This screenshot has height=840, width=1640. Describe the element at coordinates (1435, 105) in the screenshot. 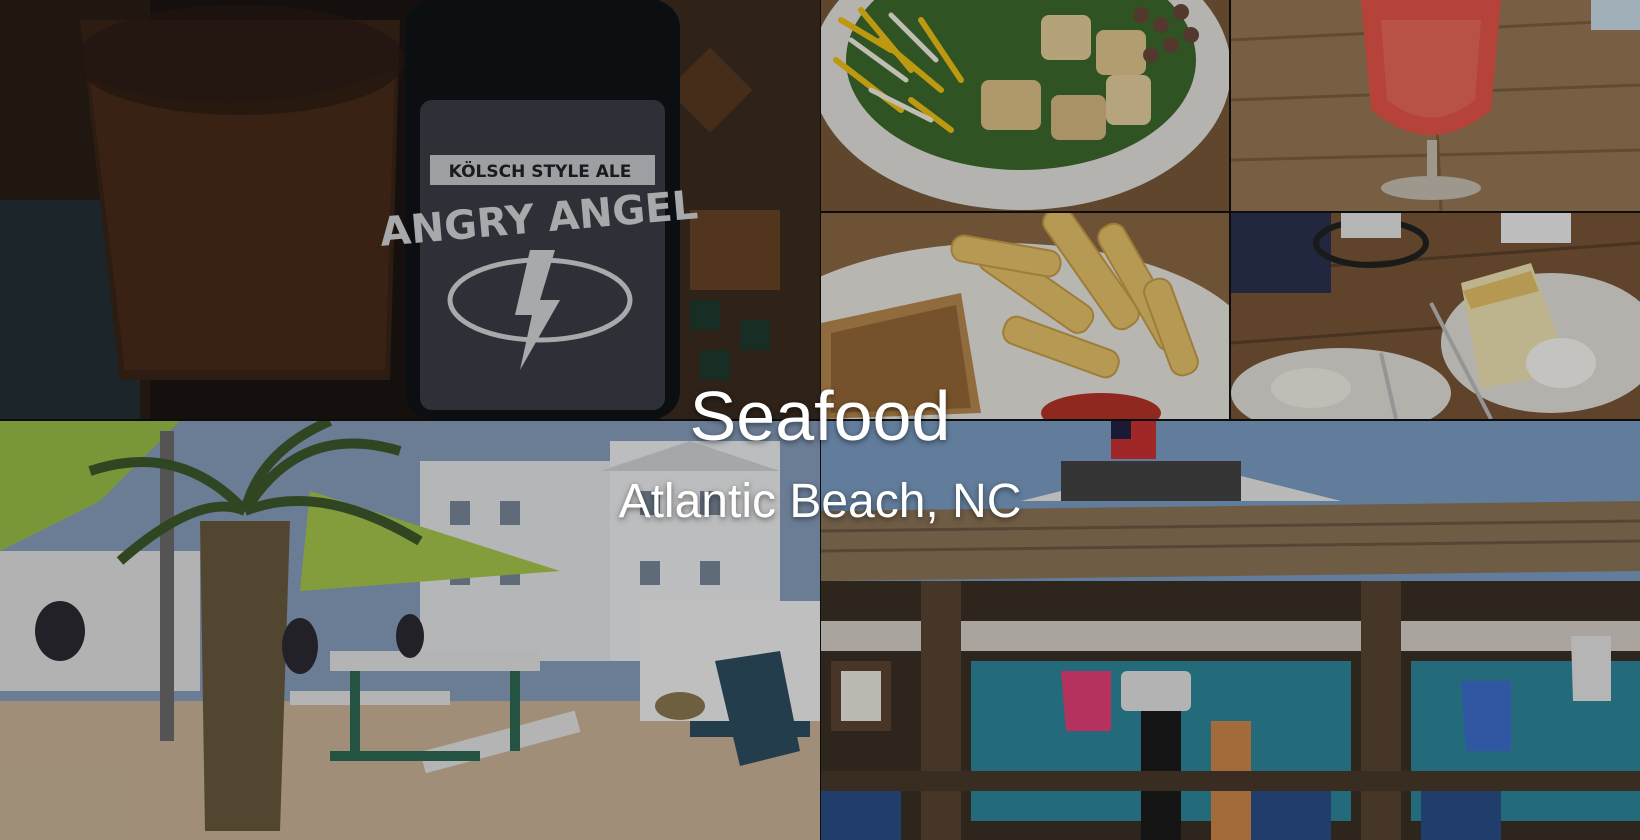

I see `drink-photo` at that location.